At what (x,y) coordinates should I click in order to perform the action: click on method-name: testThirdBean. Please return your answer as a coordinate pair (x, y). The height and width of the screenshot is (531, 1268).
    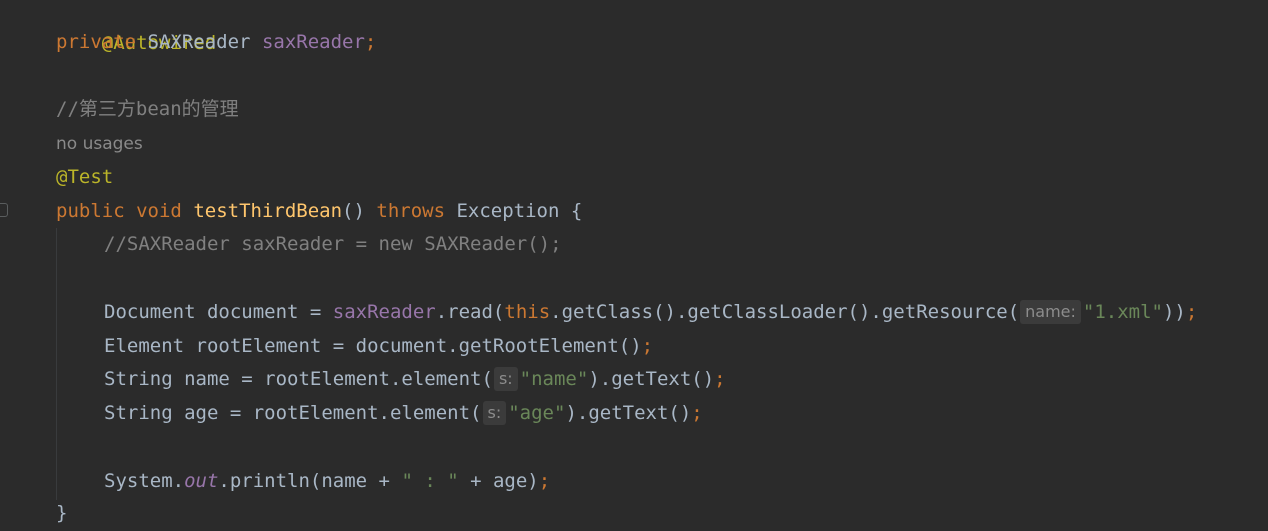
    Looking at the image, I should click on (268, 211).